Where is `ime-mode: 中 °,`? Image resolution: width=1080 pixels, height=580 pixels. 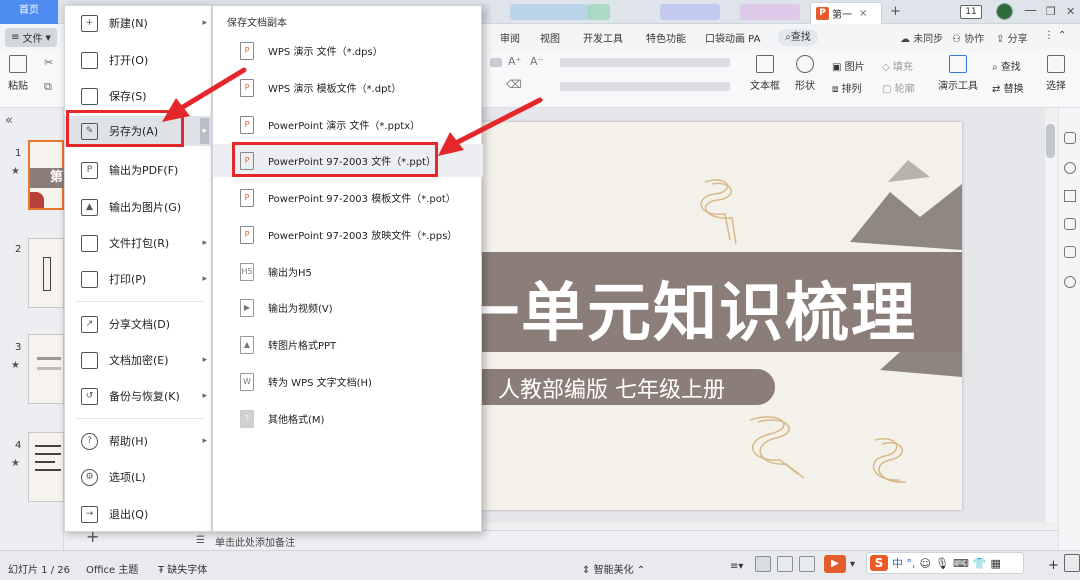 ime-mode: 中 °, is located at coordinates (904, 563).